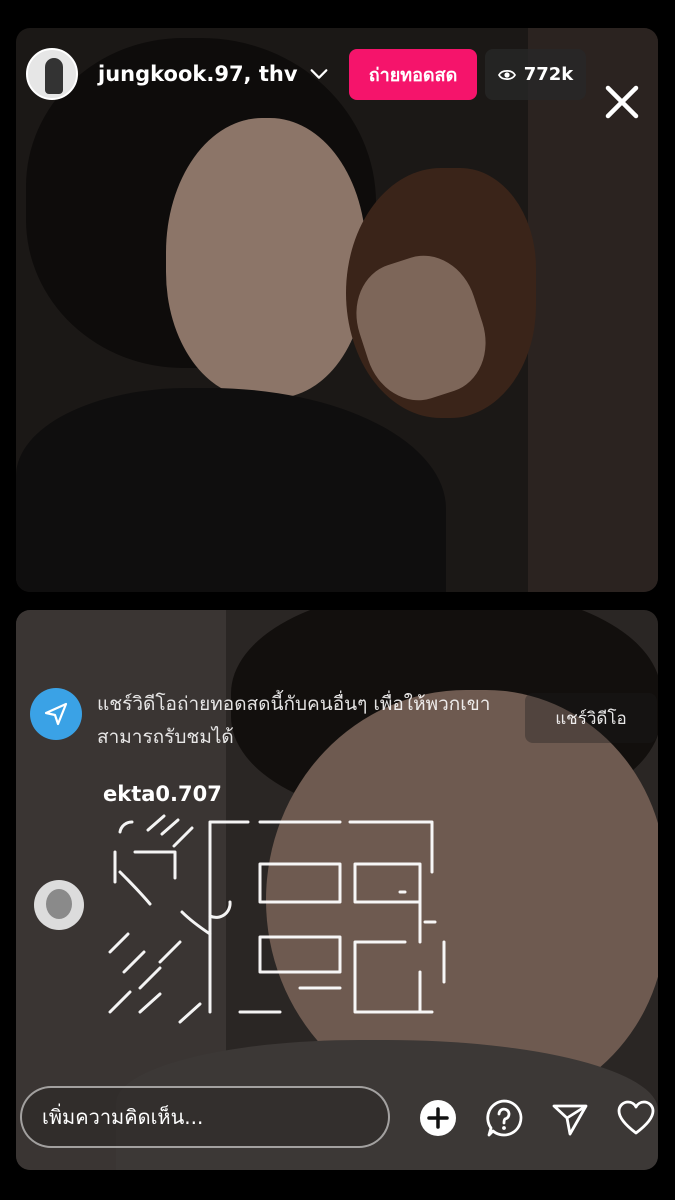 The width and height of the screenshot is (675, 1200). Describe the element at coordinates (636, 1118) in the screenshot. I see `heart-icon` at that location.